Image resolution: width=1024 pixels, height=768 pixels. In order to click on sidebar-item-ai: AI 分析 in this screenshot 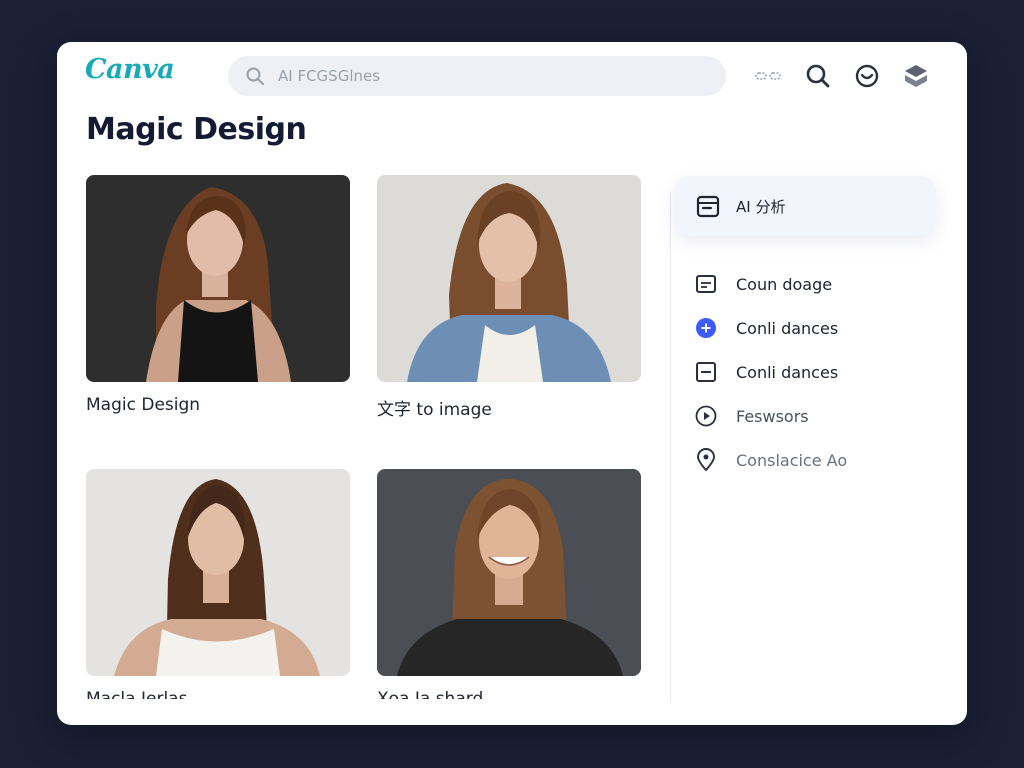, I will do `click(805, 206)`.